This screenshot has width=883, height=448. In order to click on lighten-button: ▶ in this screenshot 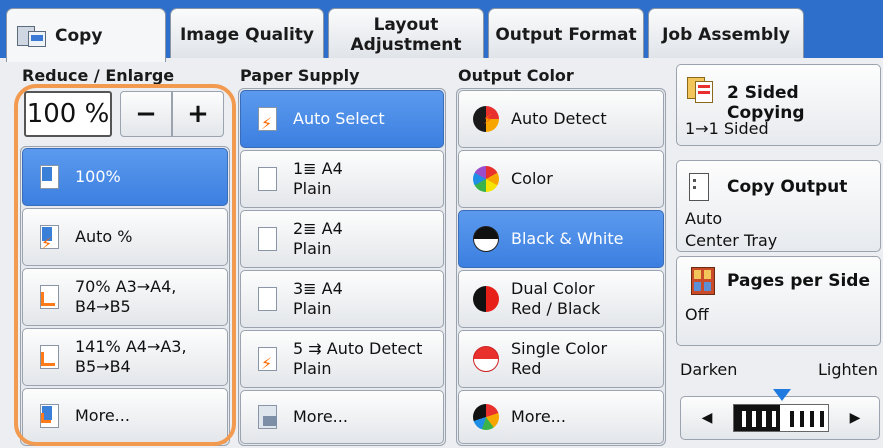, I will do `click(855, 418)`.